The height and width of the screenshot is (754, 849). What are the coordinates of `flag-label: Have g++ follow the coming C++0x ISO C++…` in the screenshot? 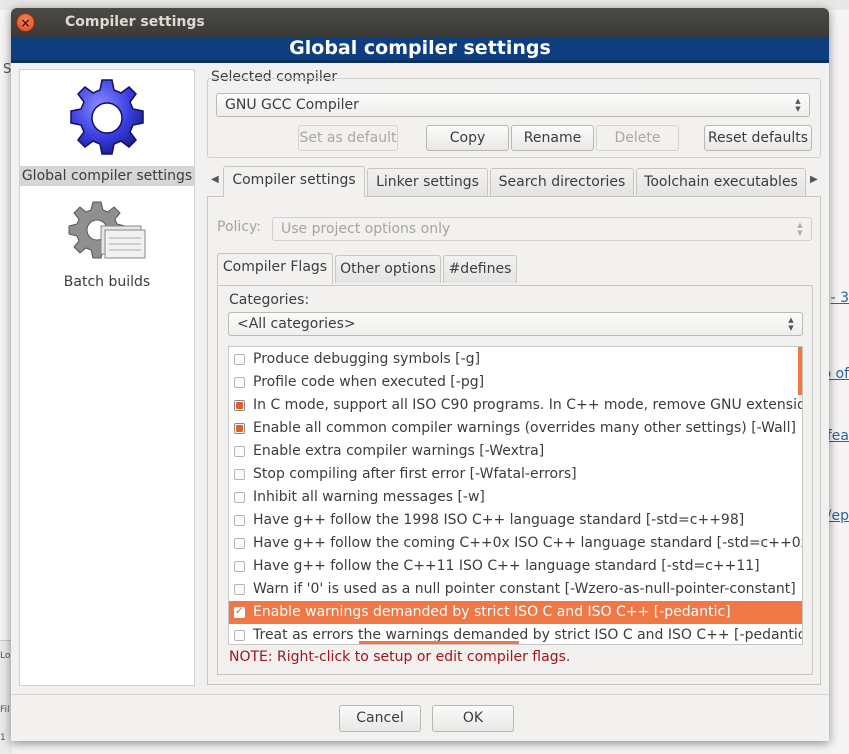 It's located at (527, 543).